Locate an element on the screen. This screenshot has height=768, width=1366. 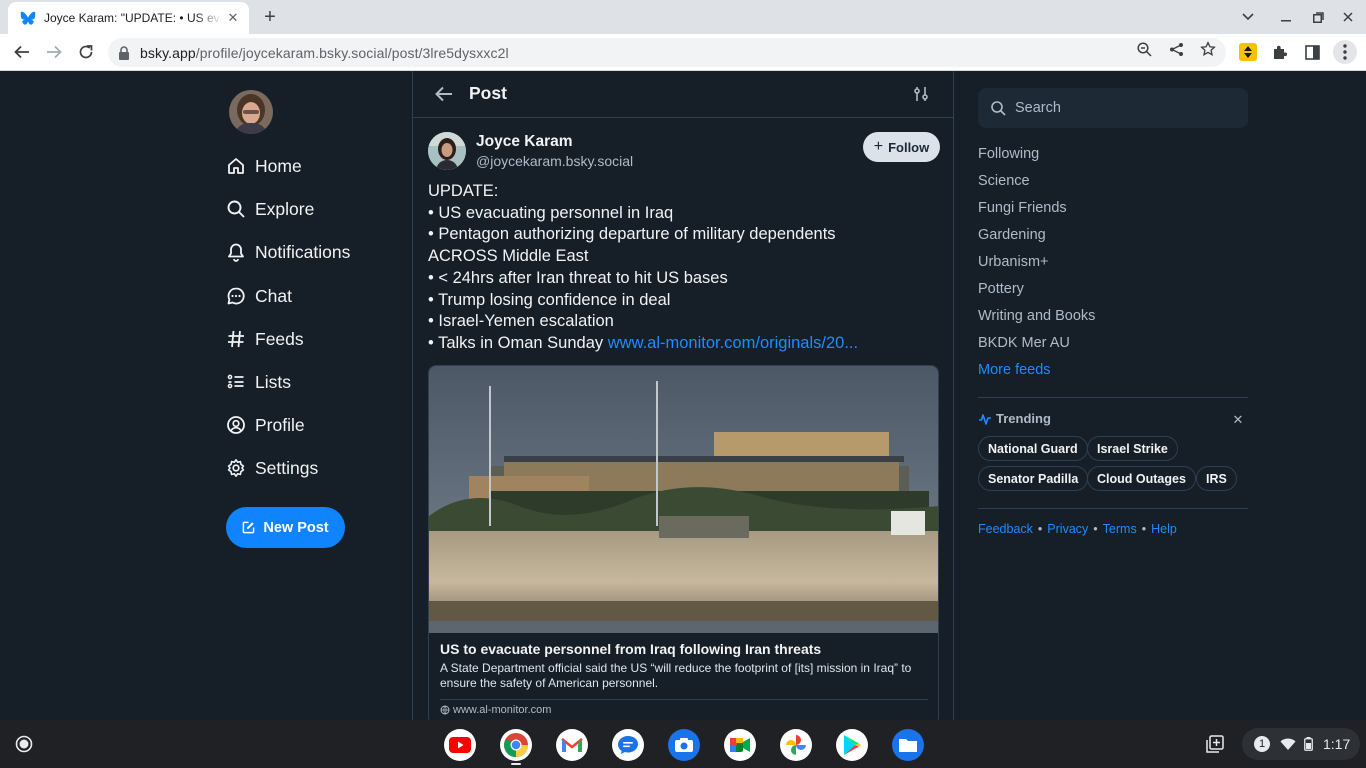
post-line: • Israel-Yemen escalation is located at coordinates (521, 321).